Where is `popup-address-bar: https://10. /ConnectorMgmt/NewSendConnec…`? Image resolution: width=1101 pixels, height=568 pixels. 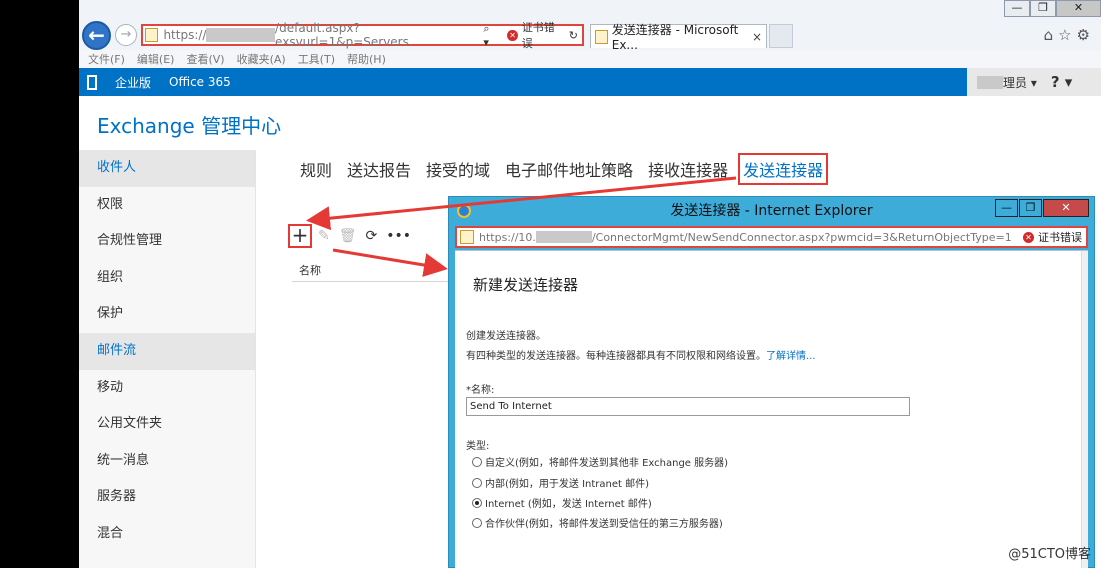
popup-address-bar: https://10. /ConnectorMgmt/NewSendConnec… is located at coordinates (771, 237).